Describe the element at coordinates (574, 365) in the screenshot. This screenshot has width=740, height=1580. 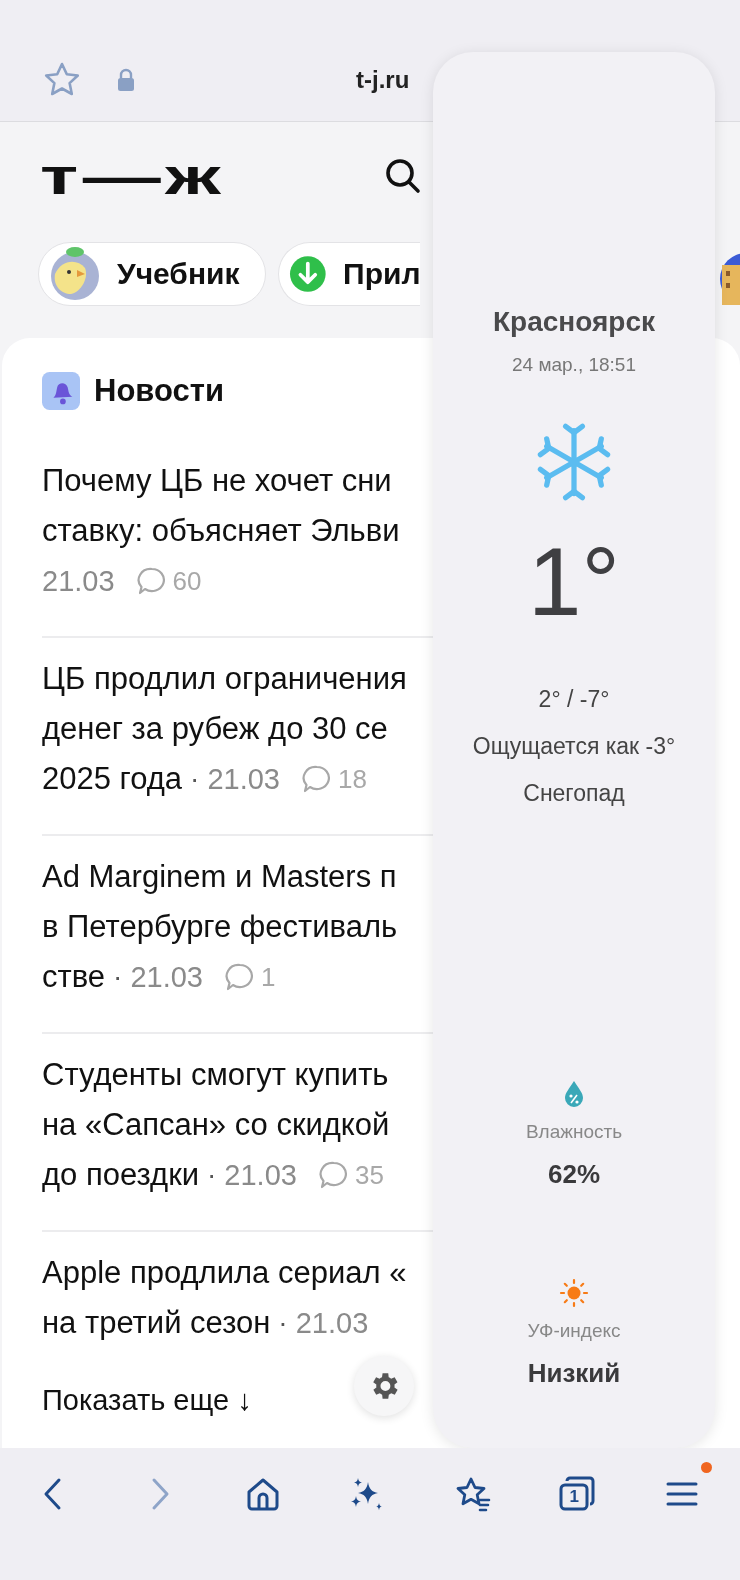
I see `weather-time: 24 мар., 18:51` at that location.